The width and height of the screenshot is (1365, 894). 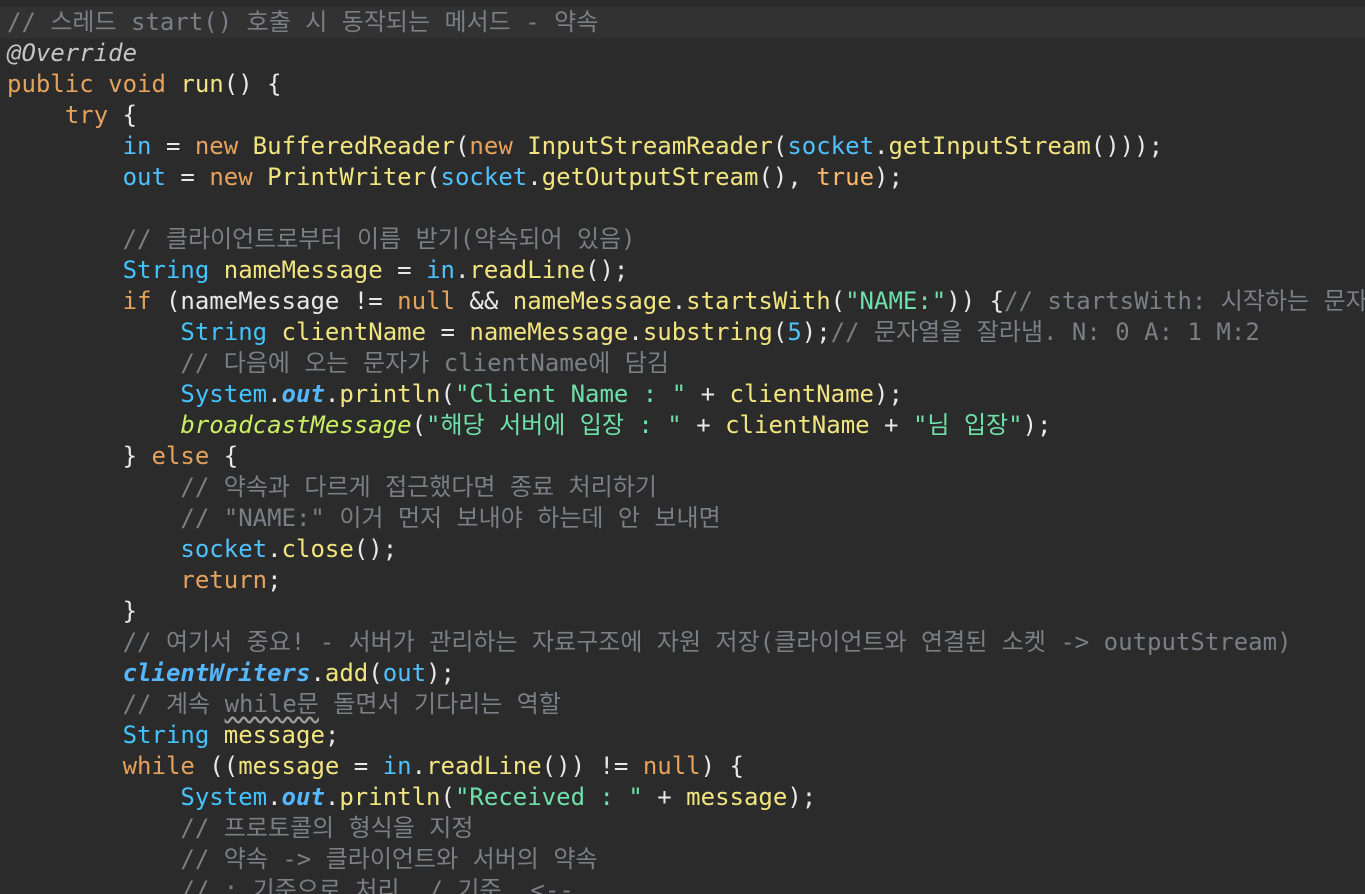 What do you see at coordinates (404, 270) in the screenshot?
I see `code-token: =` at bounding box center [404, 270].